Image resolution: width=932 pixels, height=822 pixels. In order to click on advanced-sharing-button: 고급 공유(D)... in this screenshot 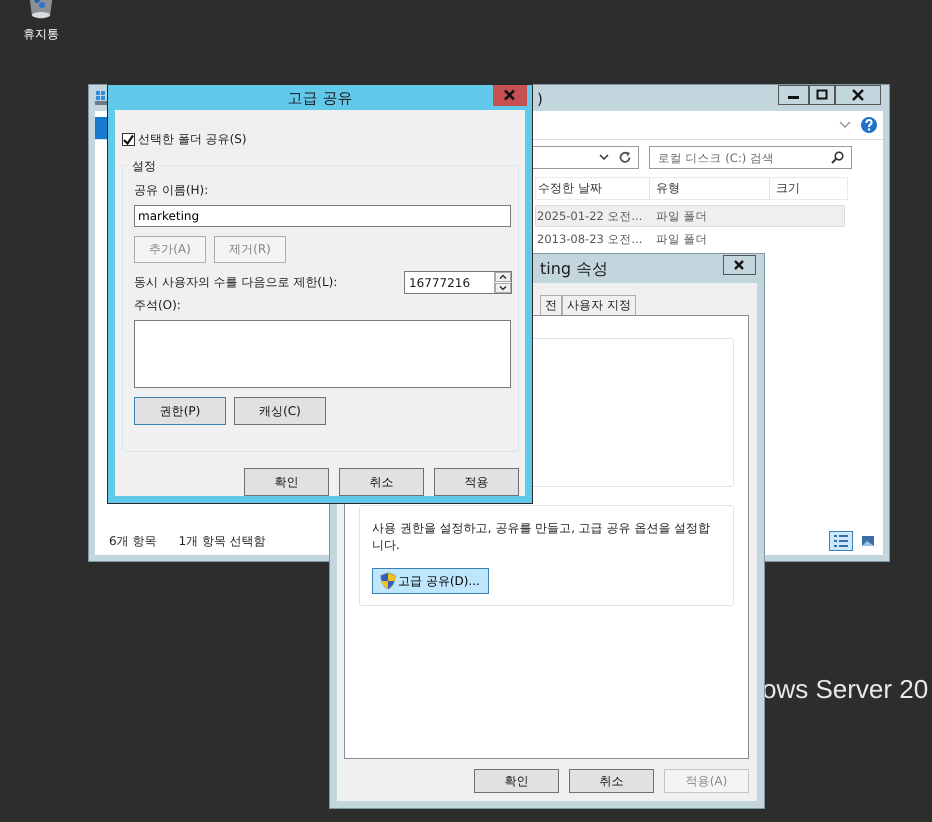, I will do `click(430, 581)`.